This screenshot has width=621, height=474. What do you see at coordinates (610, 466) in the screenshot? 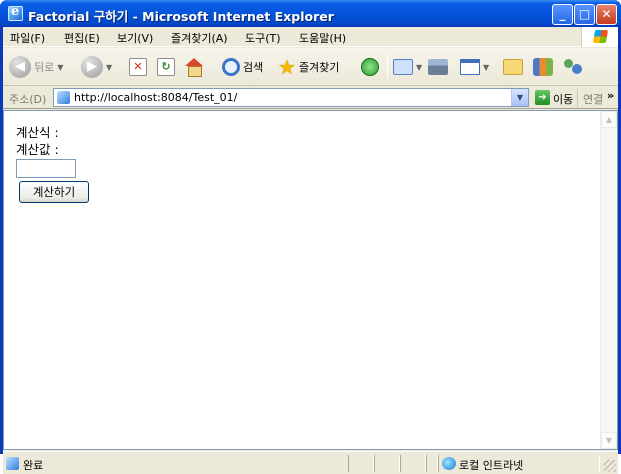
I see `resize-grip` at bounding box center [610, 466].